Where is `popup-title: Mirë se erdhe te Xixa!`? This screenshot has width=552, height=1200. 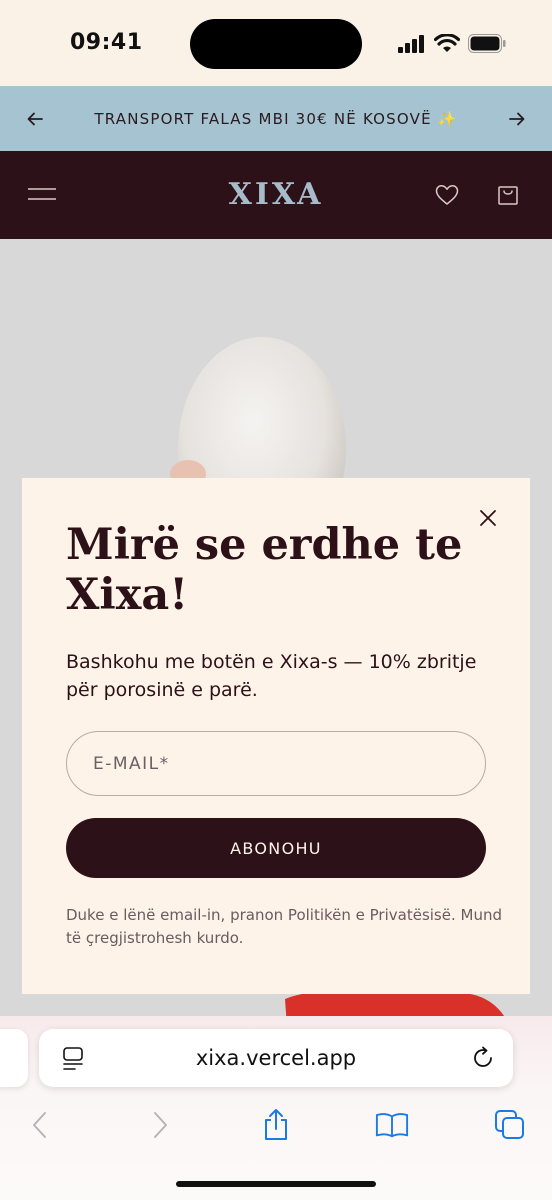 popup-title: Mirë se erdhe te Xixa! is located at coordinates (264, 570).